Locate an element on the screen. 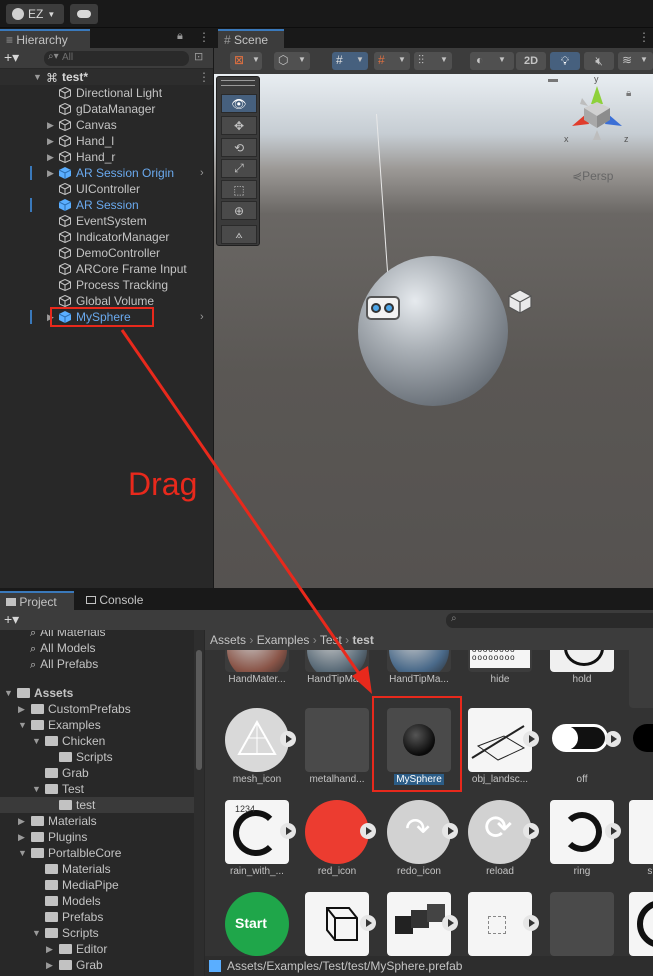 The width and height of the screenshot is (653, 976). drag-annotation: Drag is located at coordinates (162, 484).